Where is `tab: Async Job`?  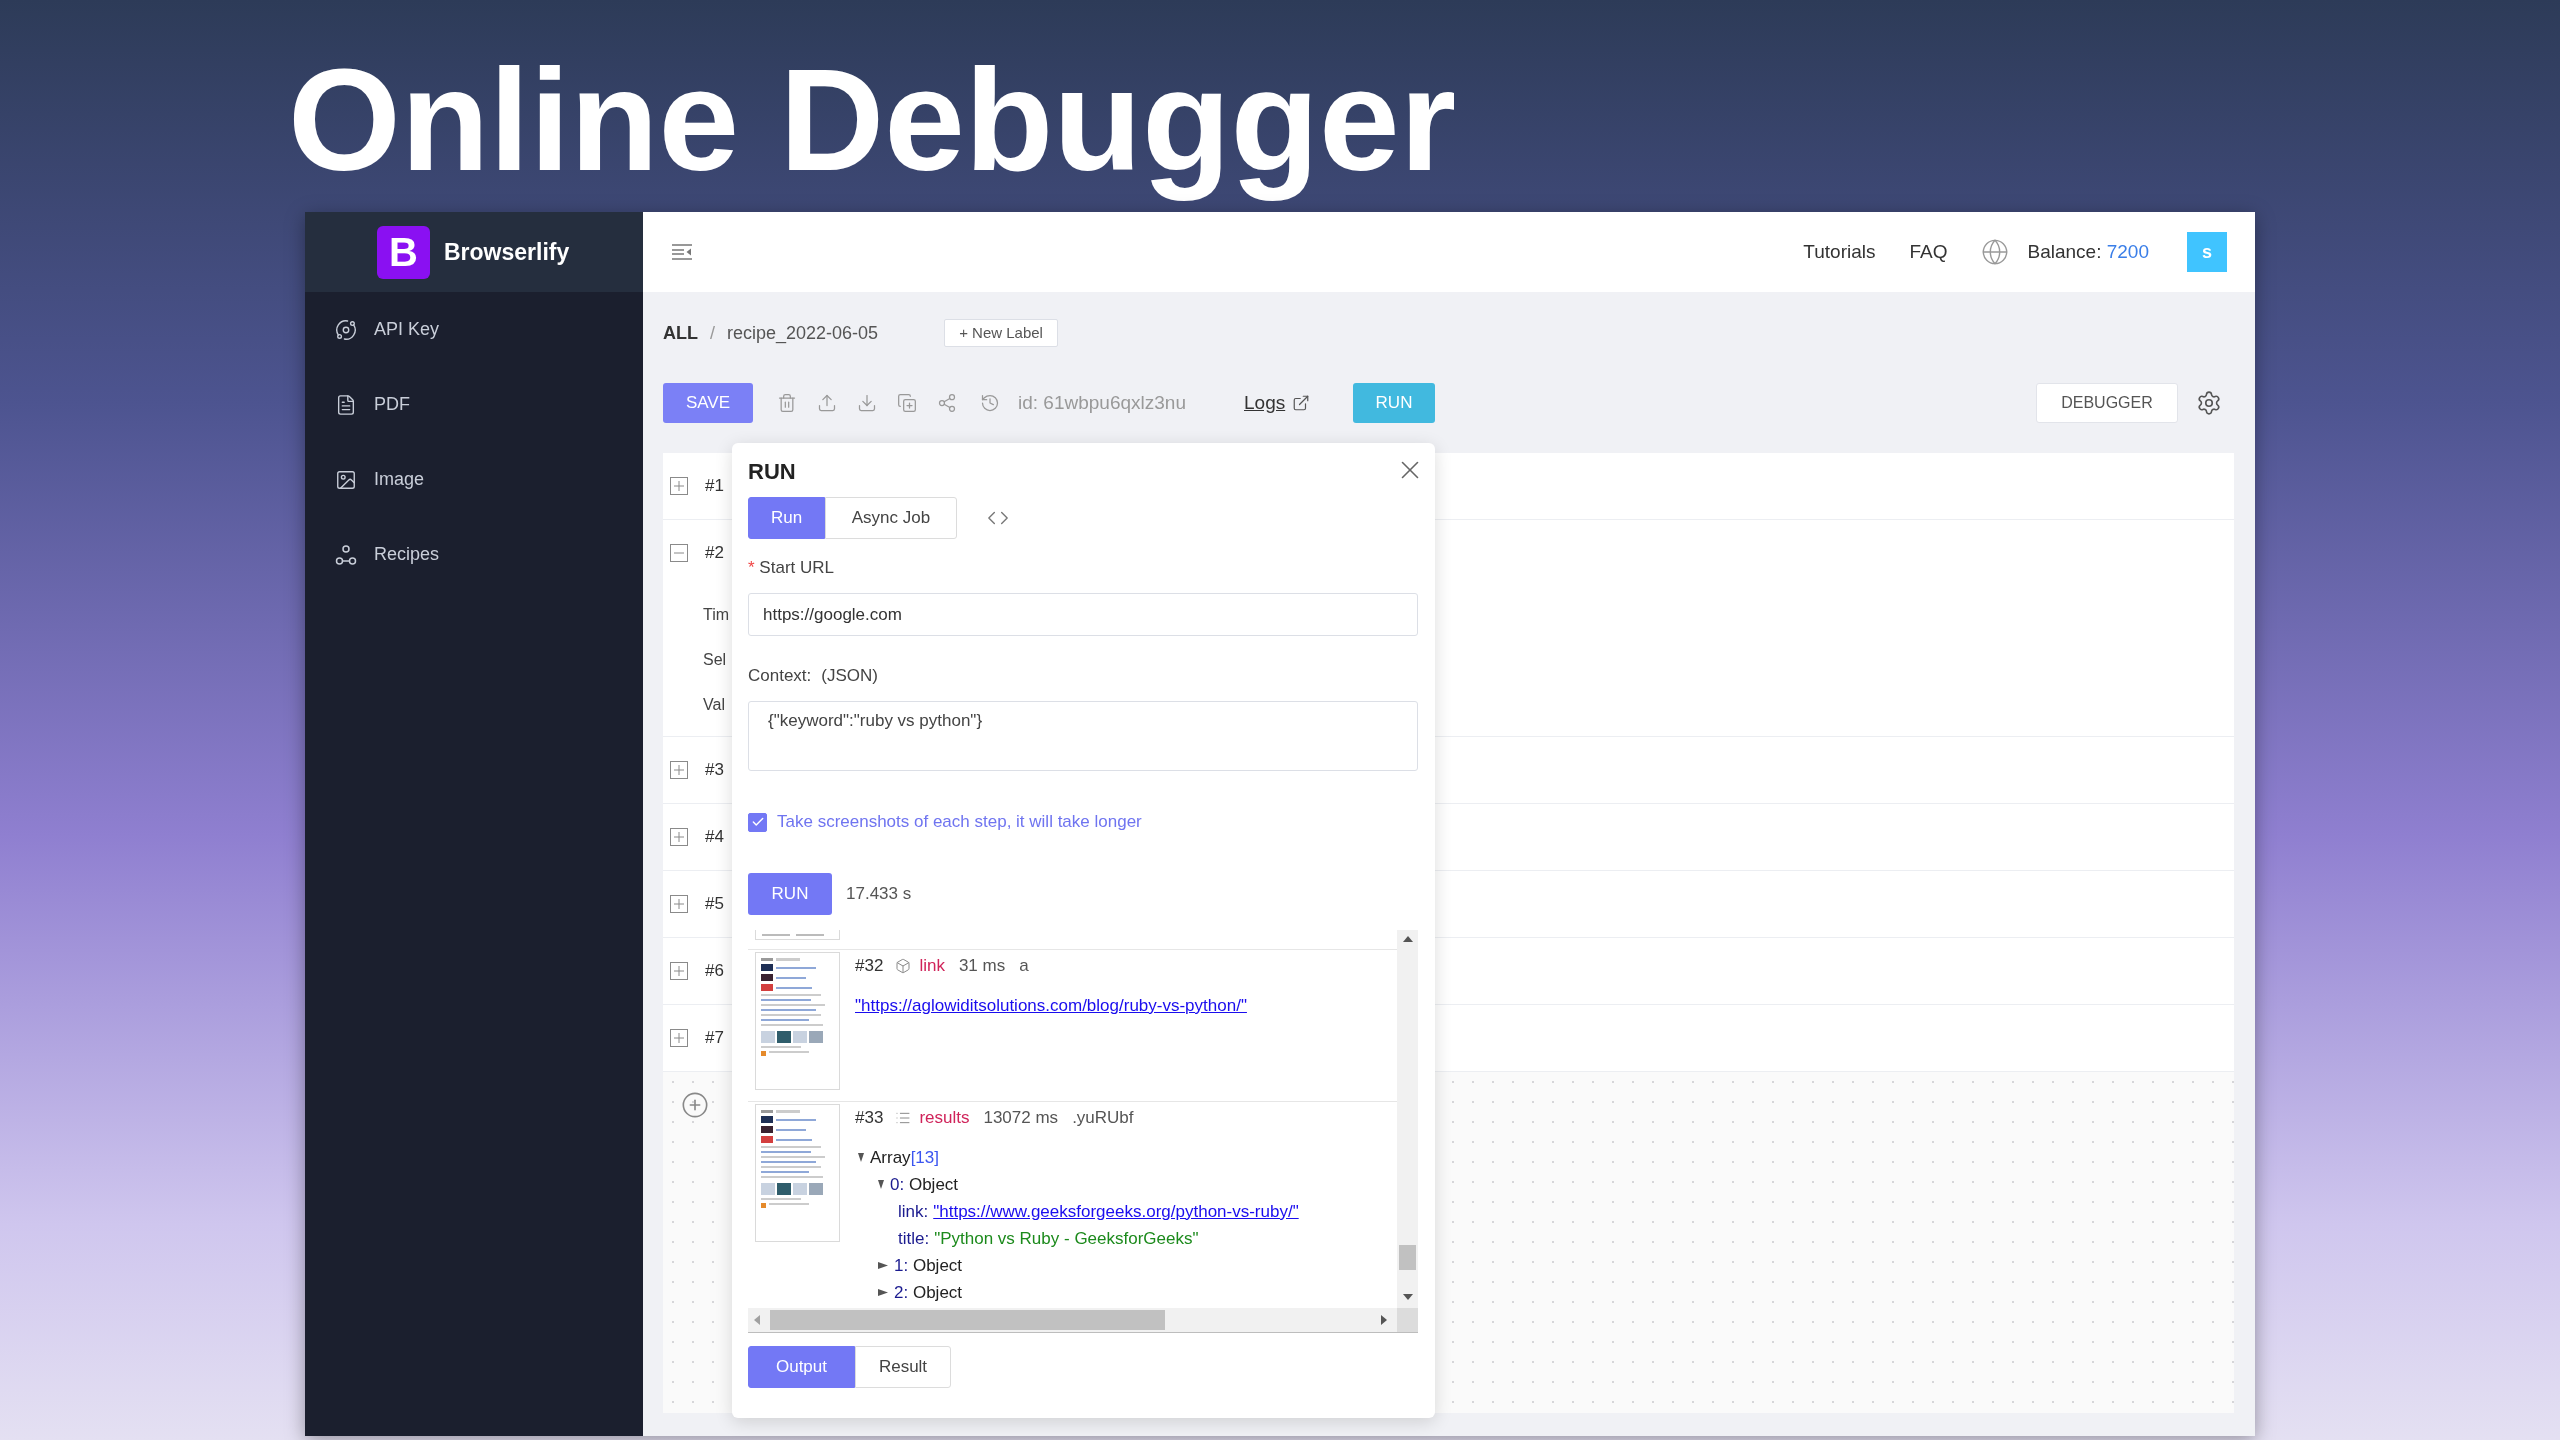 tab: Async Job is located at coordinates (891, 518).